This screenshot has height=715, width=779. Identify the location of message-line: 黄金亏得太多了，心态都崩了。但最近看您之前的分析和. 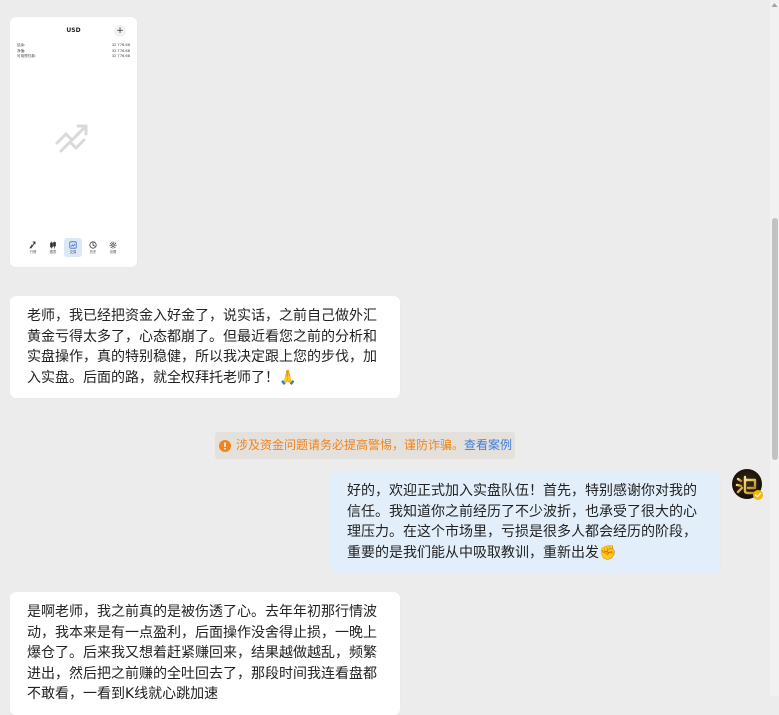
(202, 336).